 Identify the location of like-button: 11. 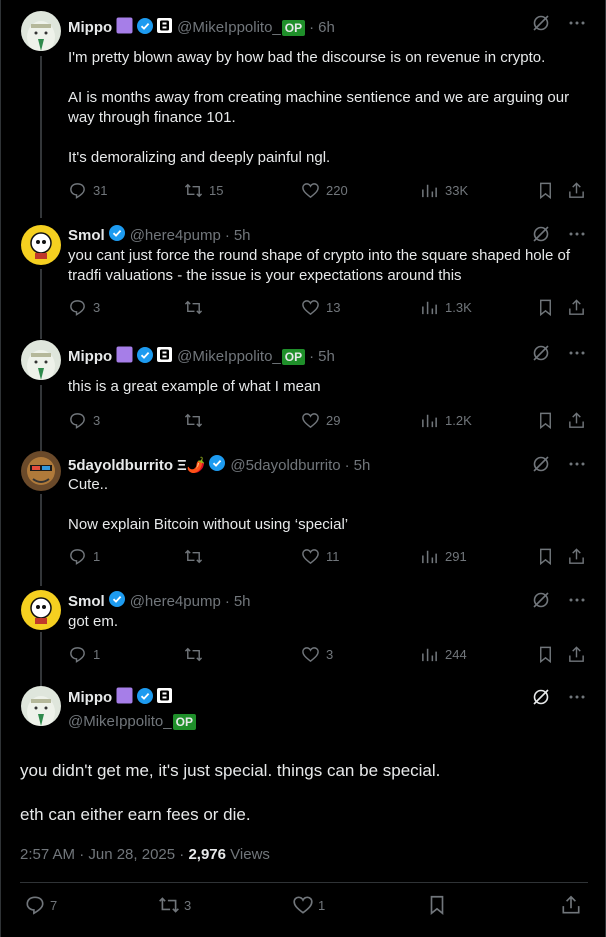
(320, 556).